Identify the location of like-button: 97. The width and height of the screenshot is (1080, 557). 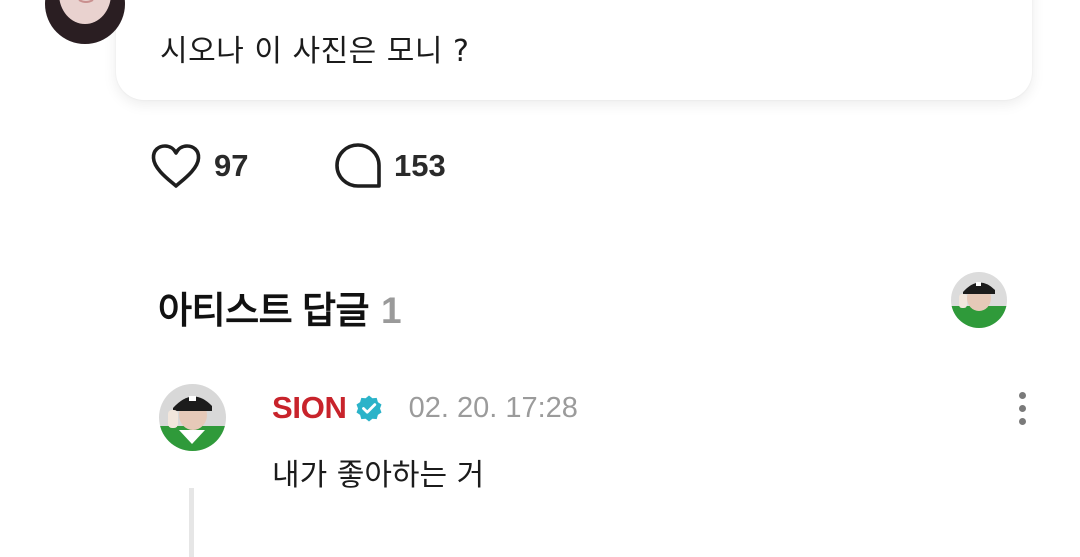
(199, 166).